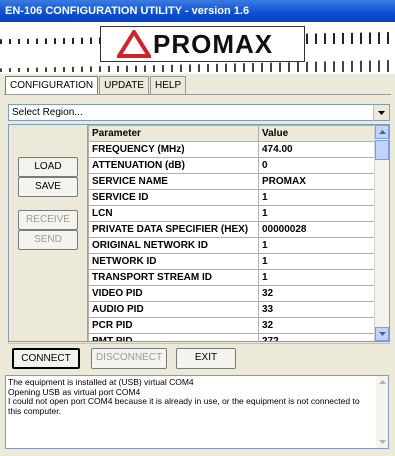 The image size is (395, 456). I want to click on parameter-name: FREQUENCY (MHz), so click(173, 149).